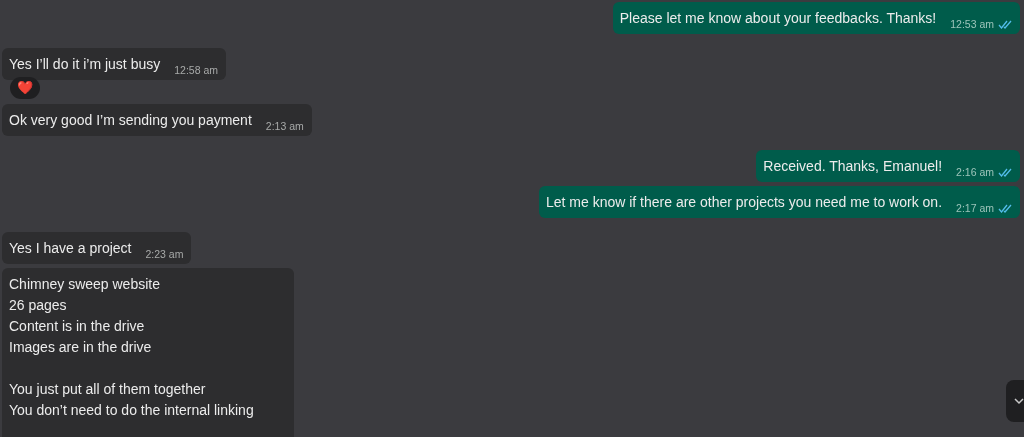  I want to click on chevron-down-icon, so click(1019, 401).